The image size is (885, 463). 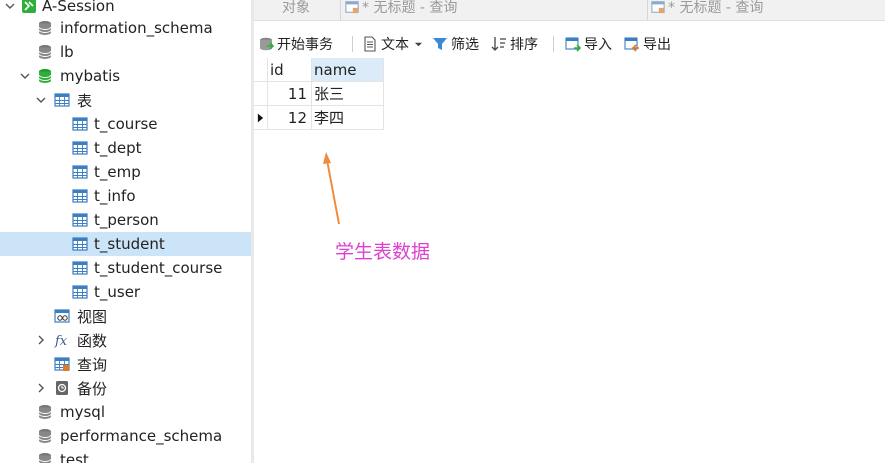 I want to click on view-icon, so click(x=62, y=316).